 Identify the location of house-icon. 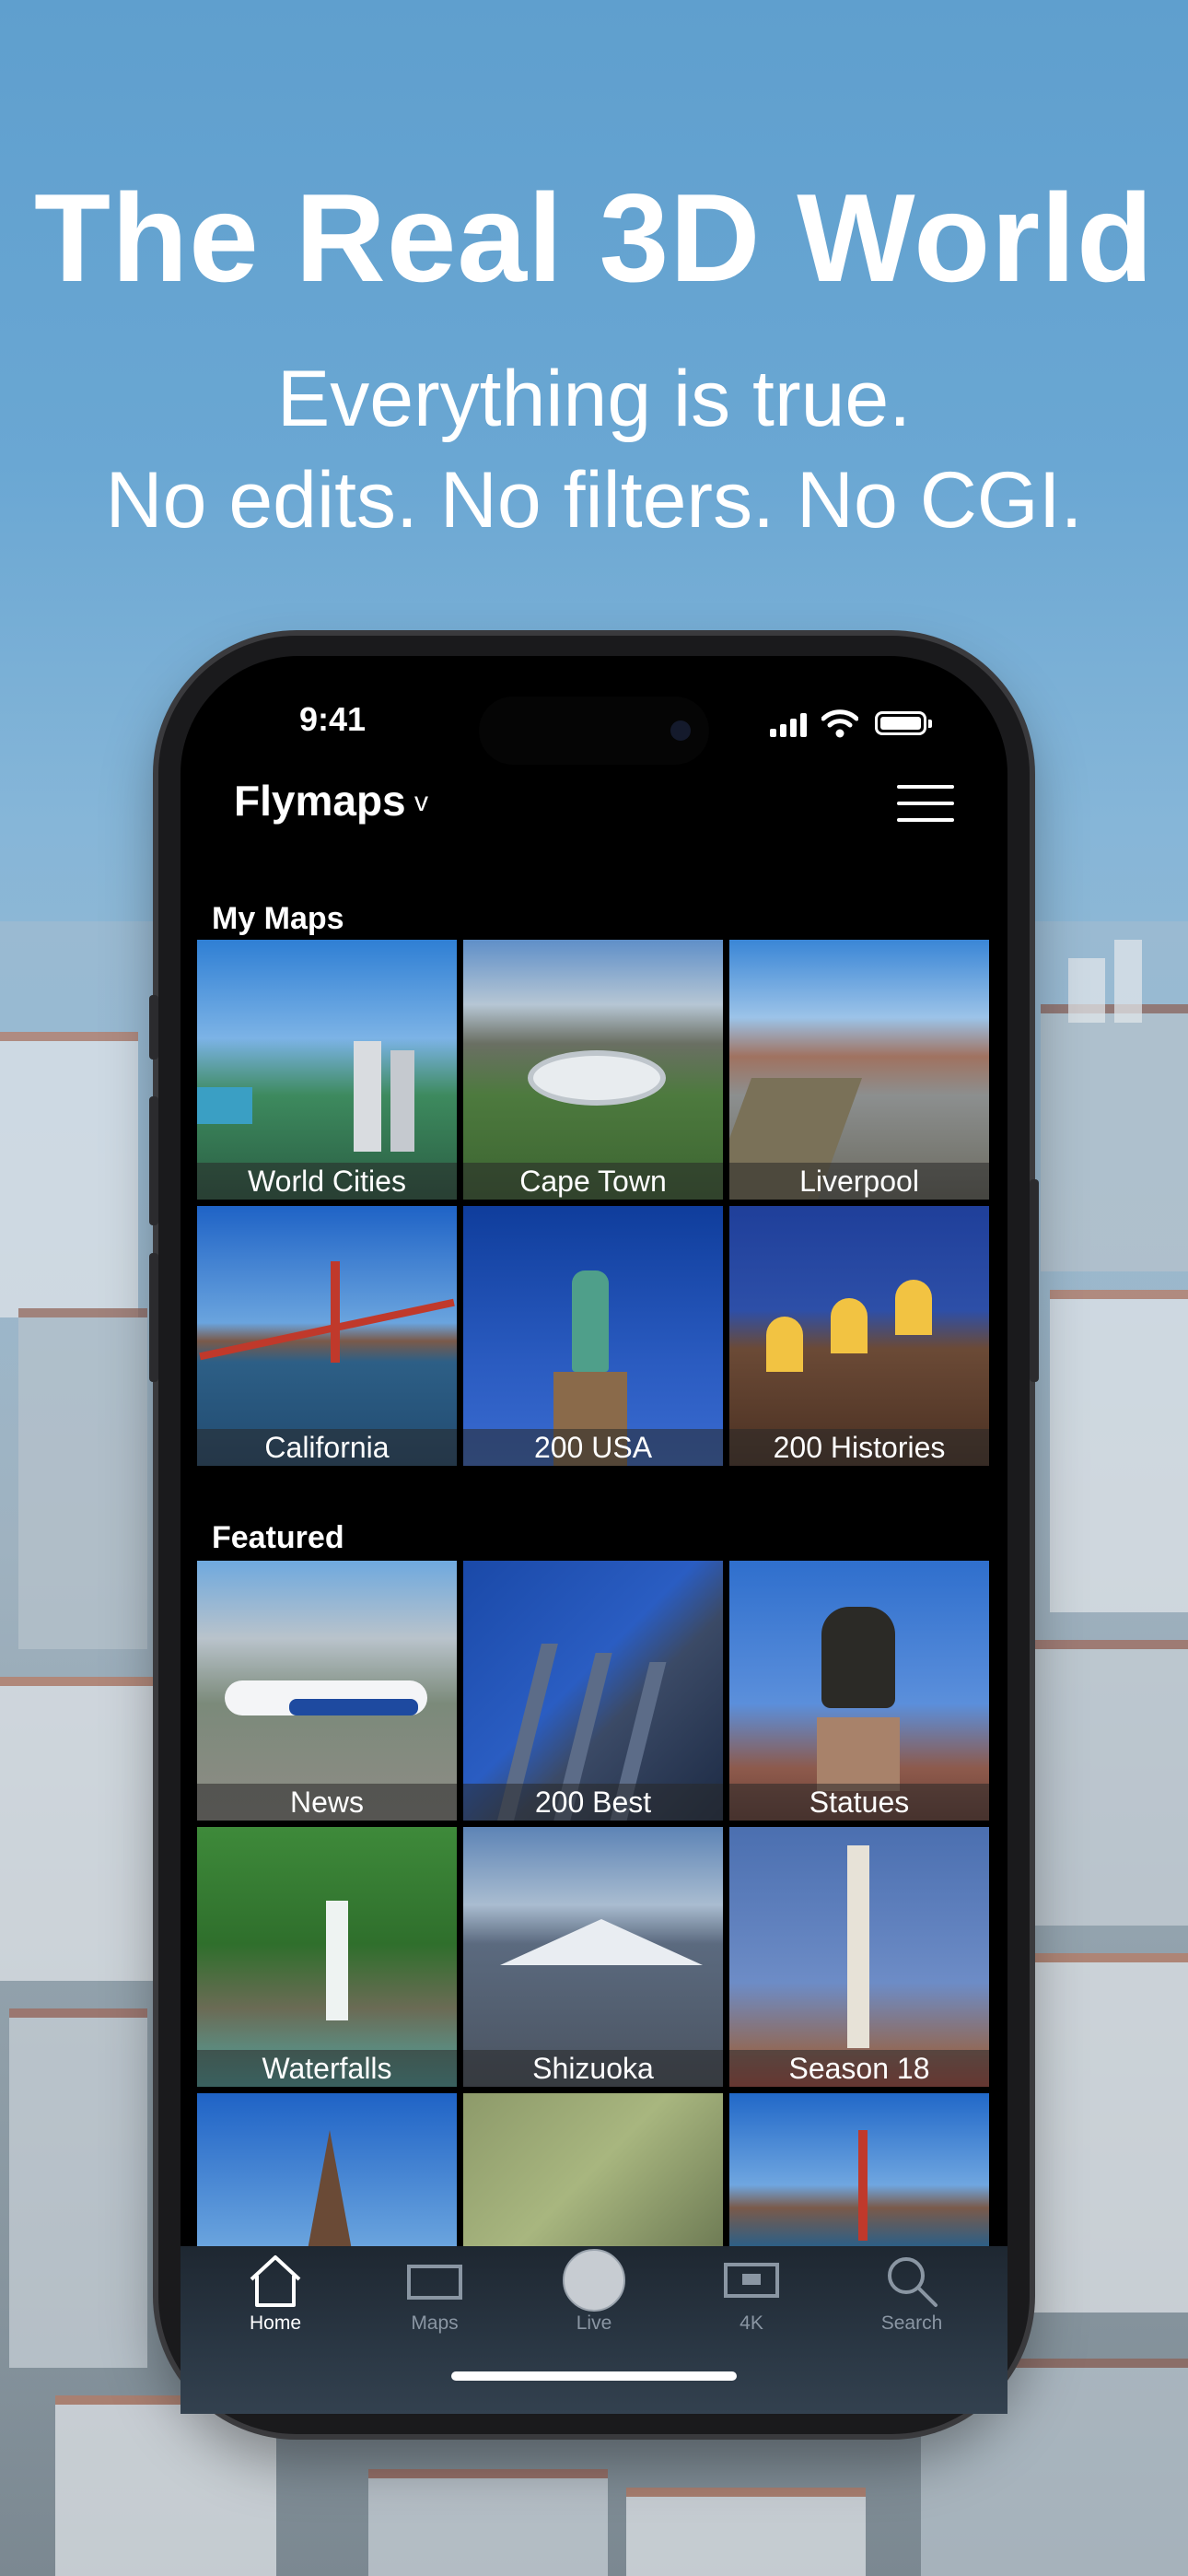
(275, 2281).